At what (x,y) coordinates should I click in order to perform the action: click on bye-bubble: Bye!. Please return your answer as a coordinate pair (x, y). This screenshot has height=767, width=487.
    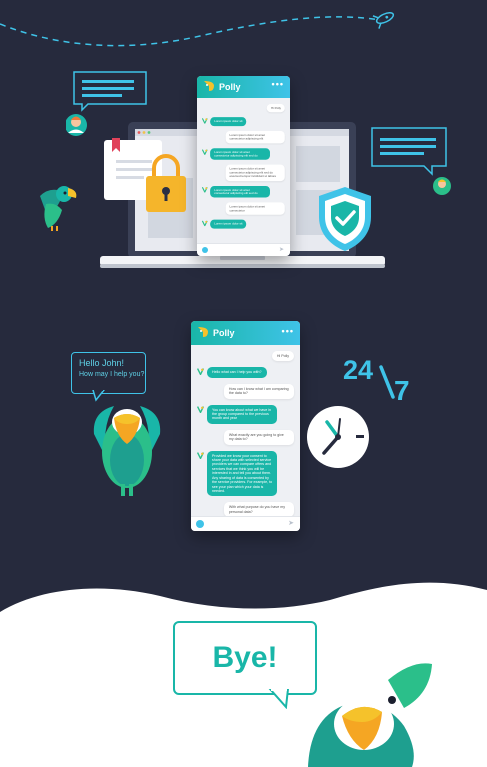
    Looking at the image, I should click on (245, 658).